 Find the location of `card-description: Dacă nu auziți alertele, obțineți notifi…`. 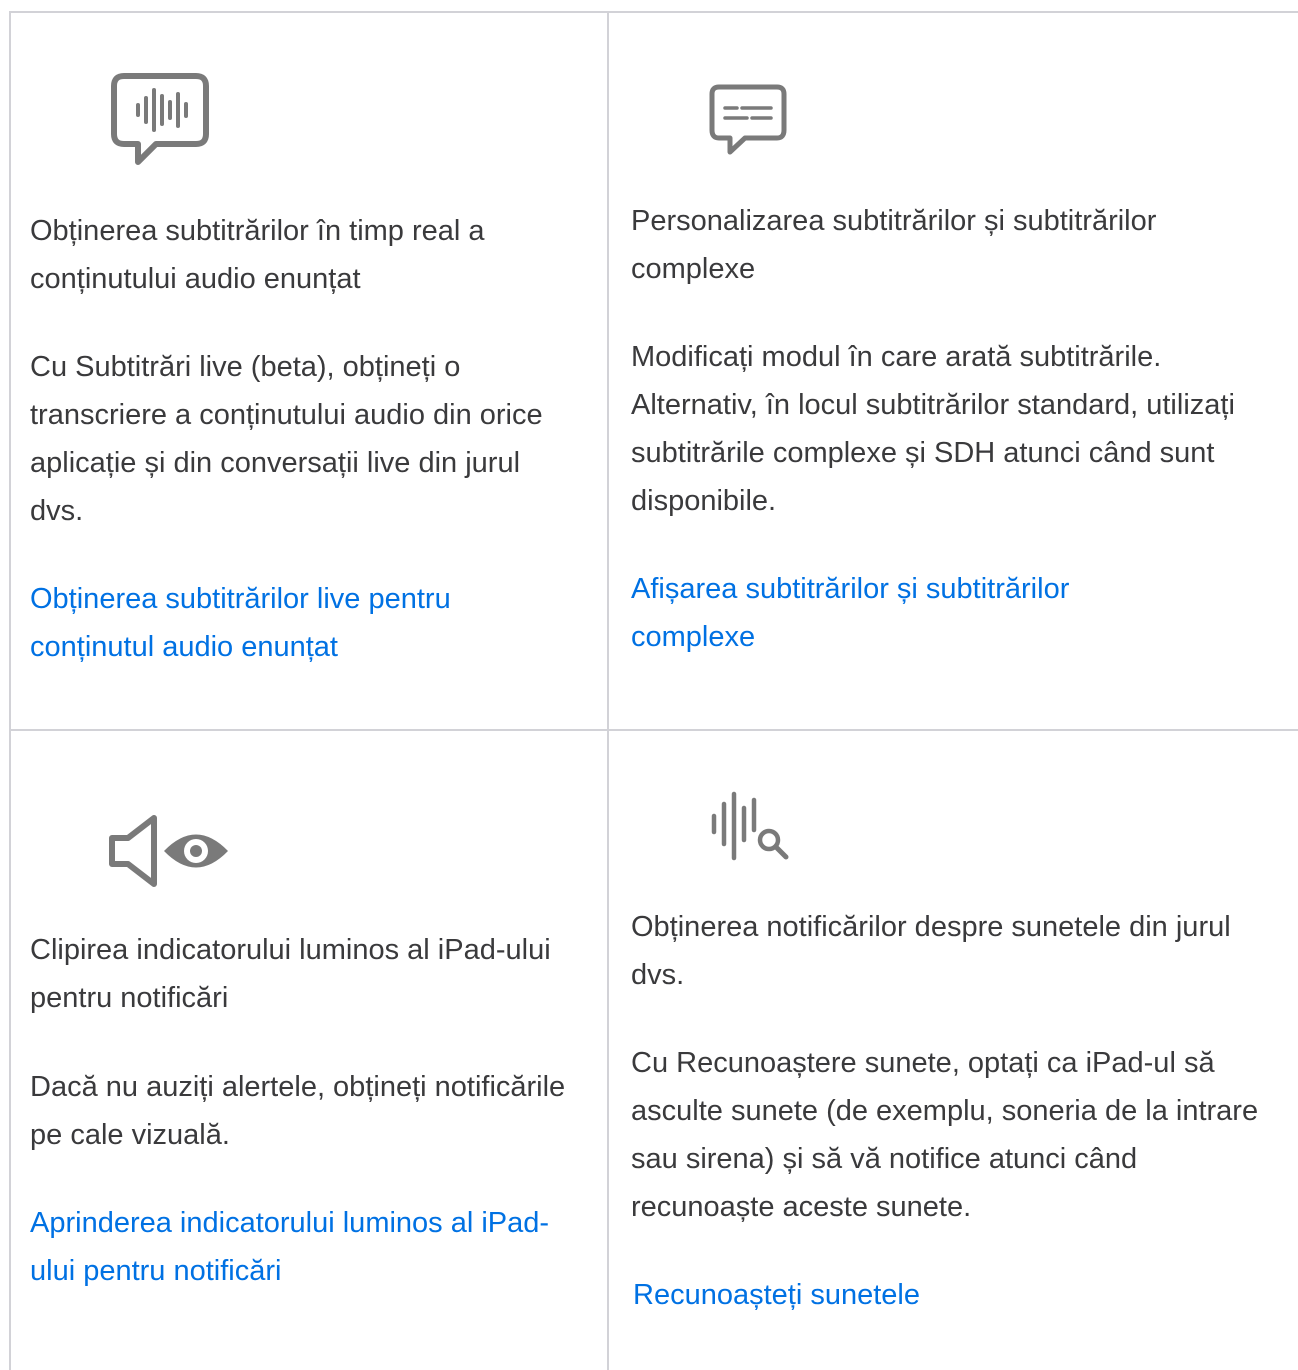

card-description: Dacă nu auziți alertele, obțineți notifi… is located at coordinates (298, 1111).